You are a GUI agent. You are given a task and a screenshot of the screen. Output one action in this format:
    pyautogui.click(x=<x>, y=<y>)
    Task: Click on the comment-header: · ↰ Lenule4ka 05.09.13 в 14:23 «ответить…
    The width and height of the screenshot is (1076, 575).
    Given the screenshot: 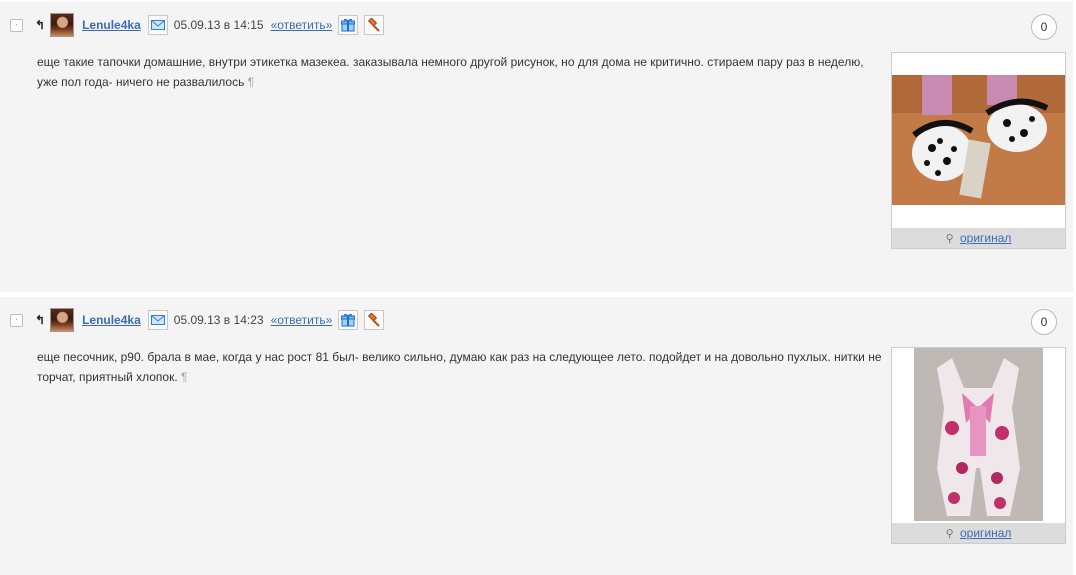 What is the action you would take?
    pyautogui.click(x=200, y=320)
    